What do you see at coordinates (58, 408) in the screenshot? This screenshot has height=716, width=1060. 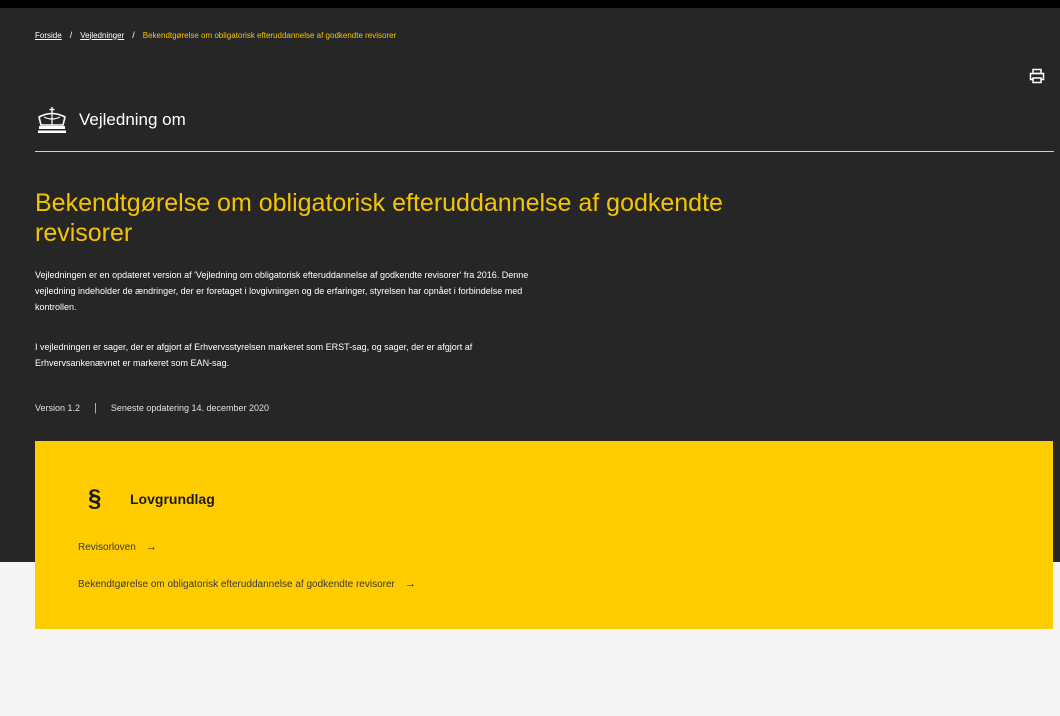 I see `version-label: Version 1.2` at bounding box center [58, 408].